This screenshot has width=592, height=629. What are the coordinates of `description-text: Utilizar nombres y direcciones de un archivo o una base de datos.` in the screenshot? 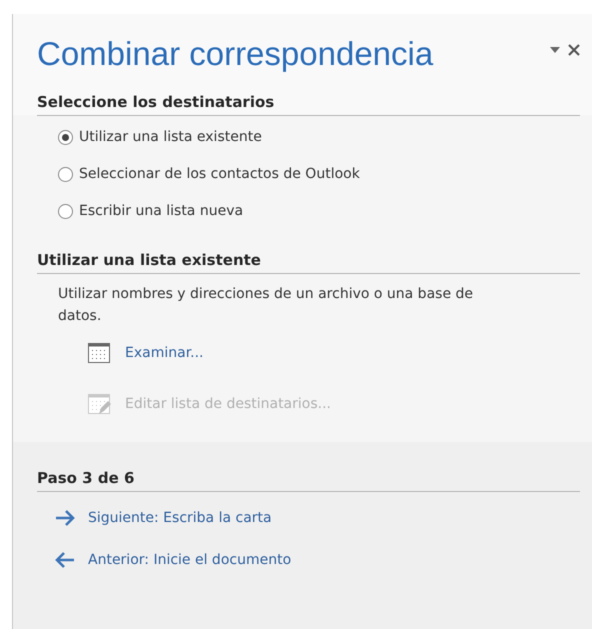 It's located at (265, 305).